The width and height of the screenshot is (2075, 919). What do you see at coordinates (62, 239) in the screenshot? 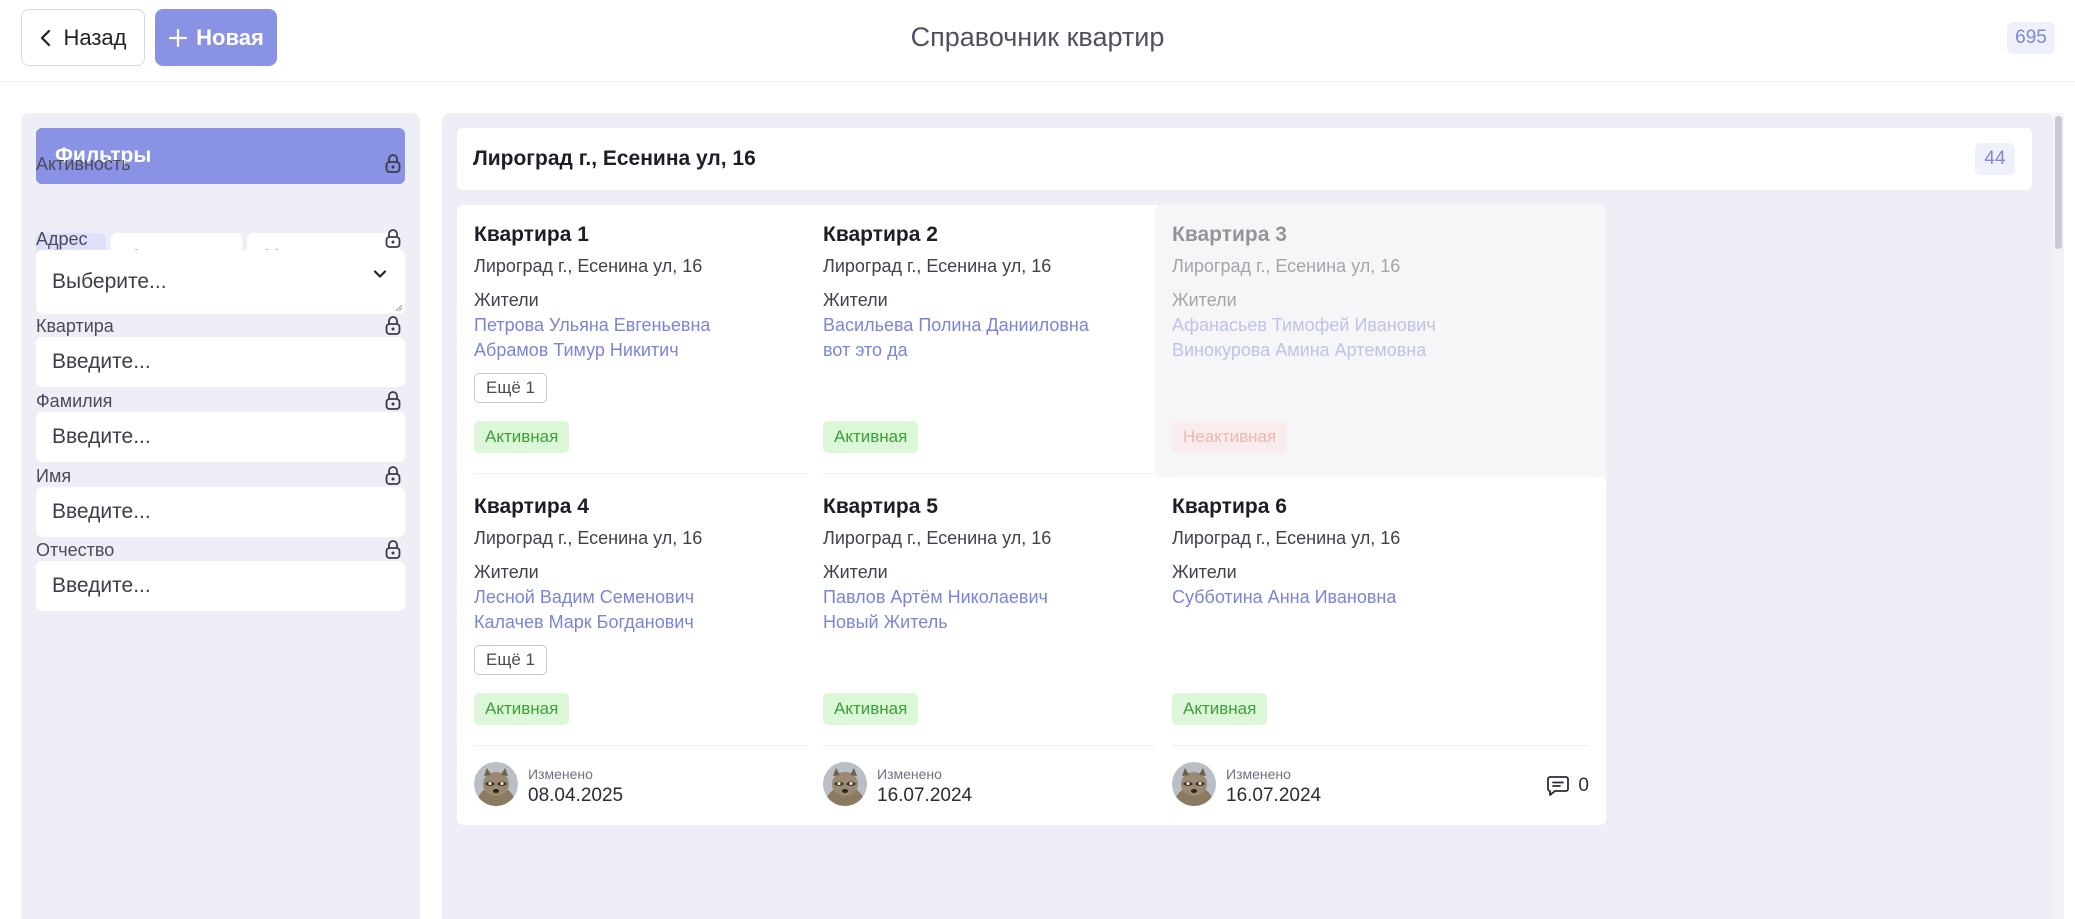
I see `address-label: Адрес` at bounding box center [62, 239].